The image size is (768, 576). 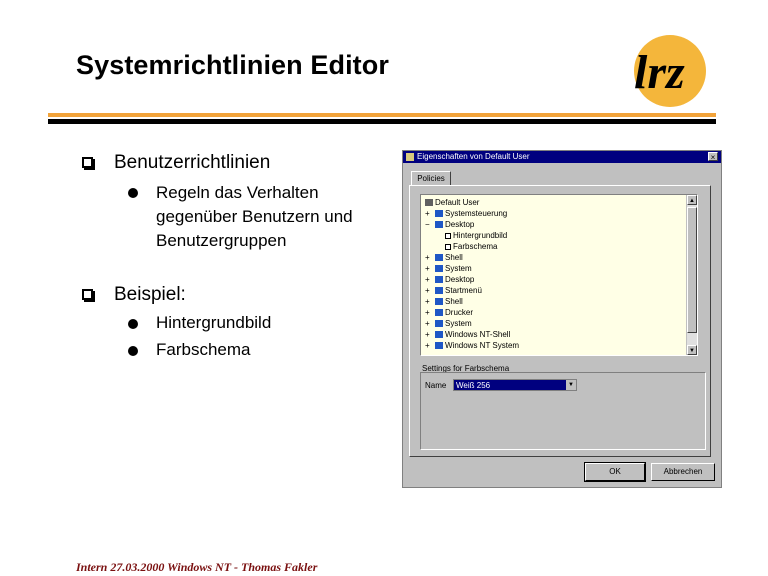 I want to click on bullet-text: Benutzerrichtlinien, so click(x=192, y=162).